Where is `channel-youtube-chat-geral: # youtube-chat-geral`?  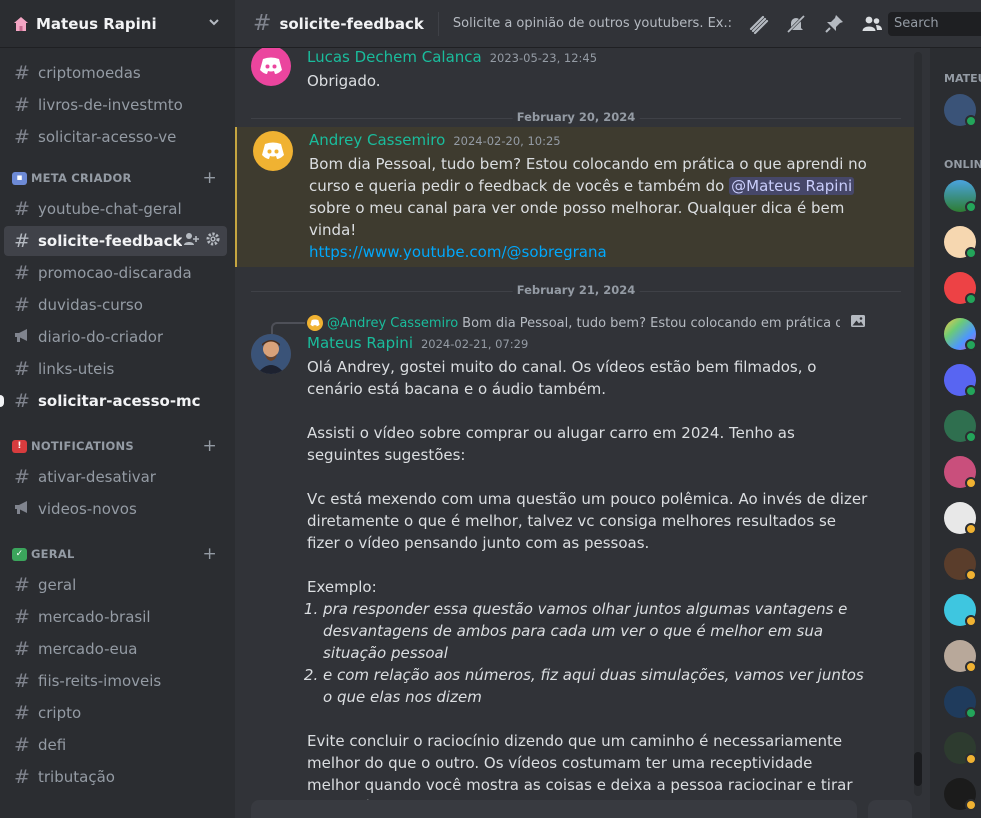 channel-youtube-chat-geral: # youtube-chat-geral is located at coordinates (115, 209).